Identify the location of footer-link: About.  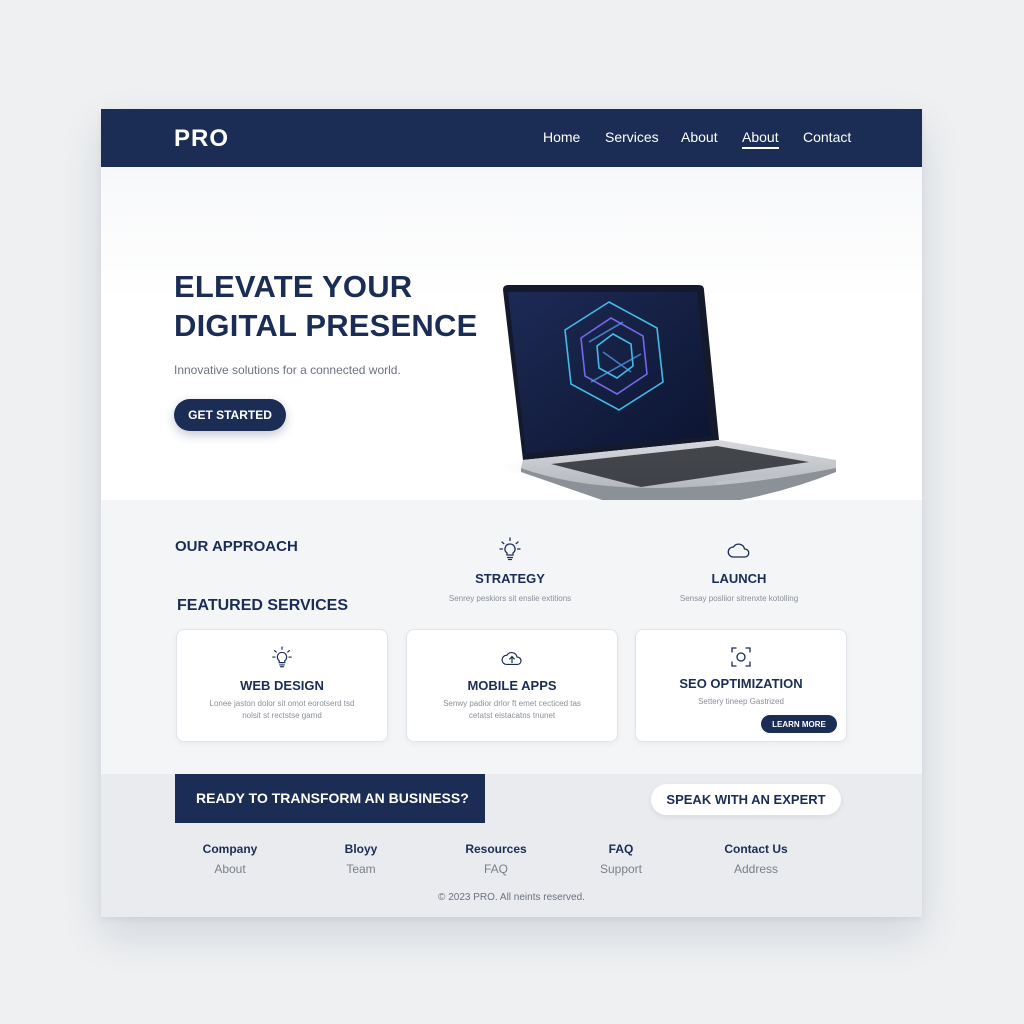
(230, 869).